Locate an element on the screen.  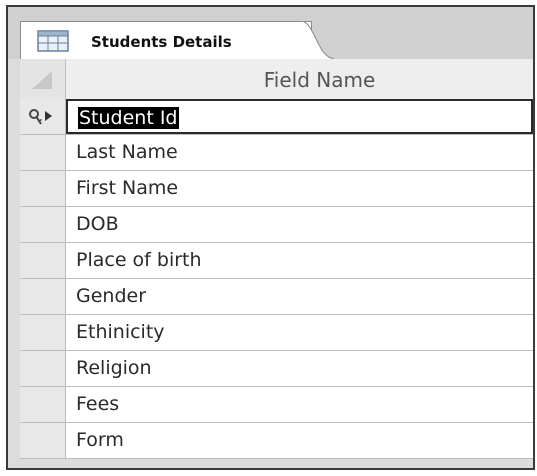
field-name-cell: Form is located at coordinates (299, 440).